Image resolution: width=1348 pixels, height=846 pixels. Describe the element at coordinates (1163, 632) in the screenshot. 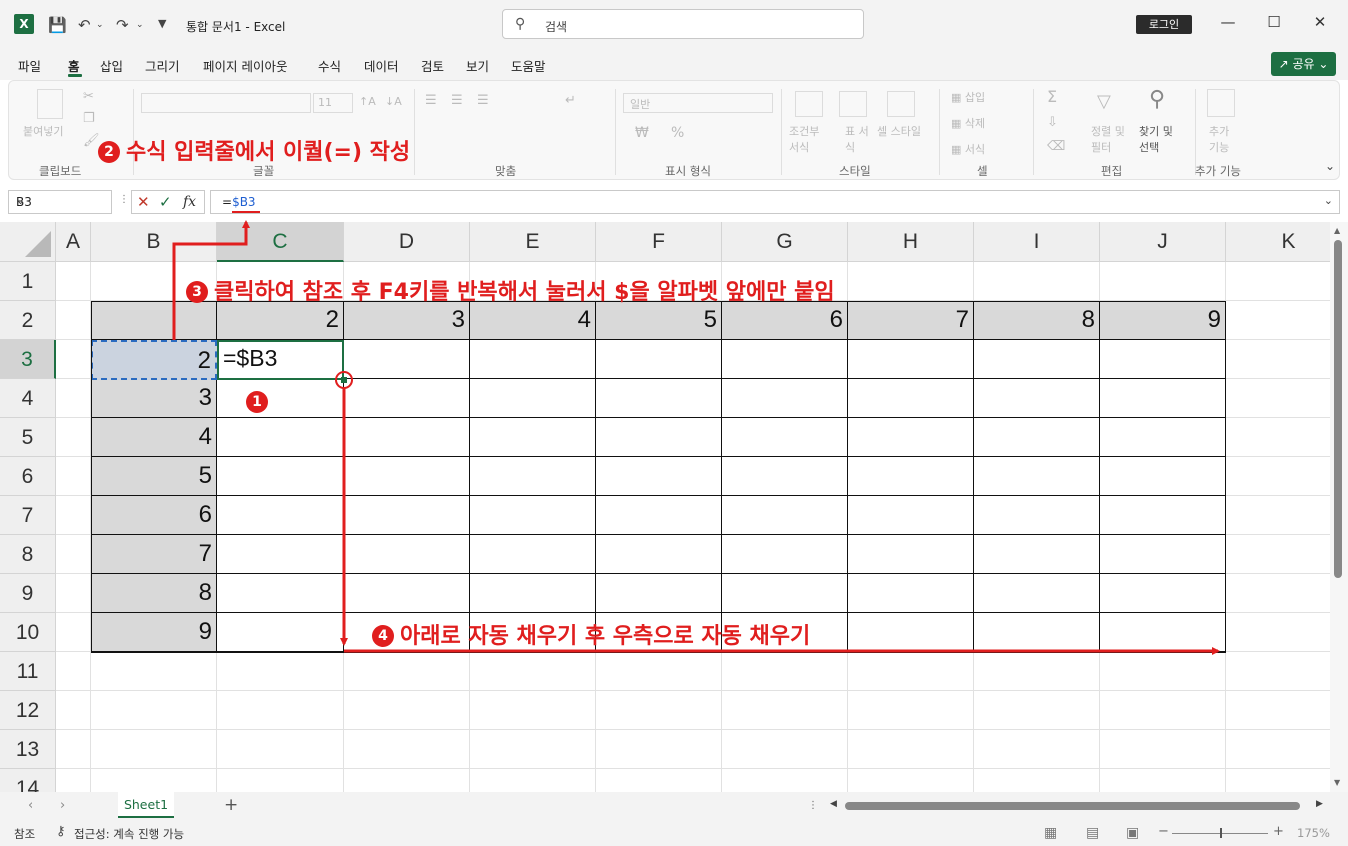

I see `cell-j10` at that location.